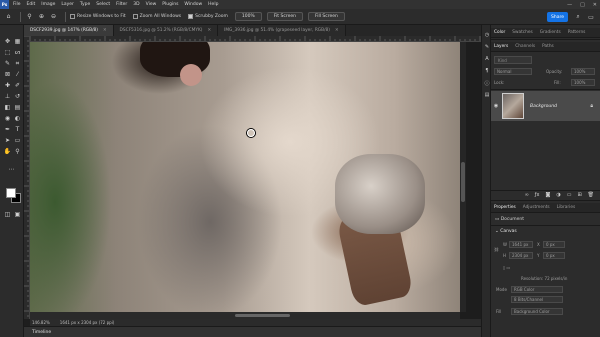  What do you see at coordinates (7, 96) in the screenshot?
I see `clone-stamp-tool-icon: ⊥` at bounding box center [7, 96].